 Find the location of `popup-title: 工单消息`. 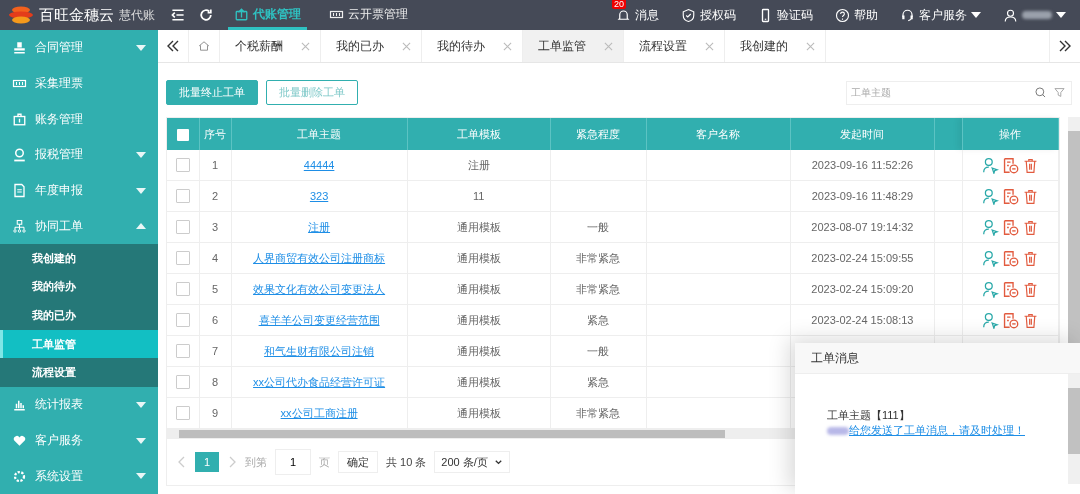

popup-title: 工单消息 is located at coordinates (937, 358).